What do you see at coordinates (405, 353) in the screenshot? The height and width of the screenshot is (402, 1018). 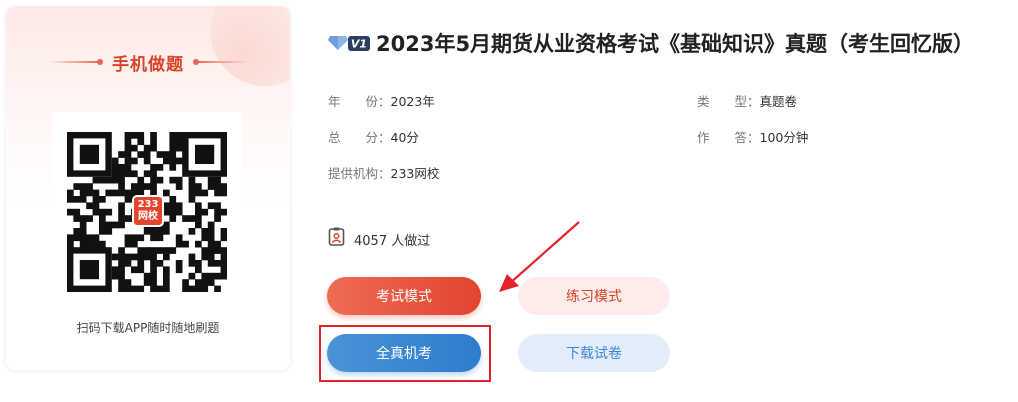 I see `highlight-box` at bounding box center [405, 353].